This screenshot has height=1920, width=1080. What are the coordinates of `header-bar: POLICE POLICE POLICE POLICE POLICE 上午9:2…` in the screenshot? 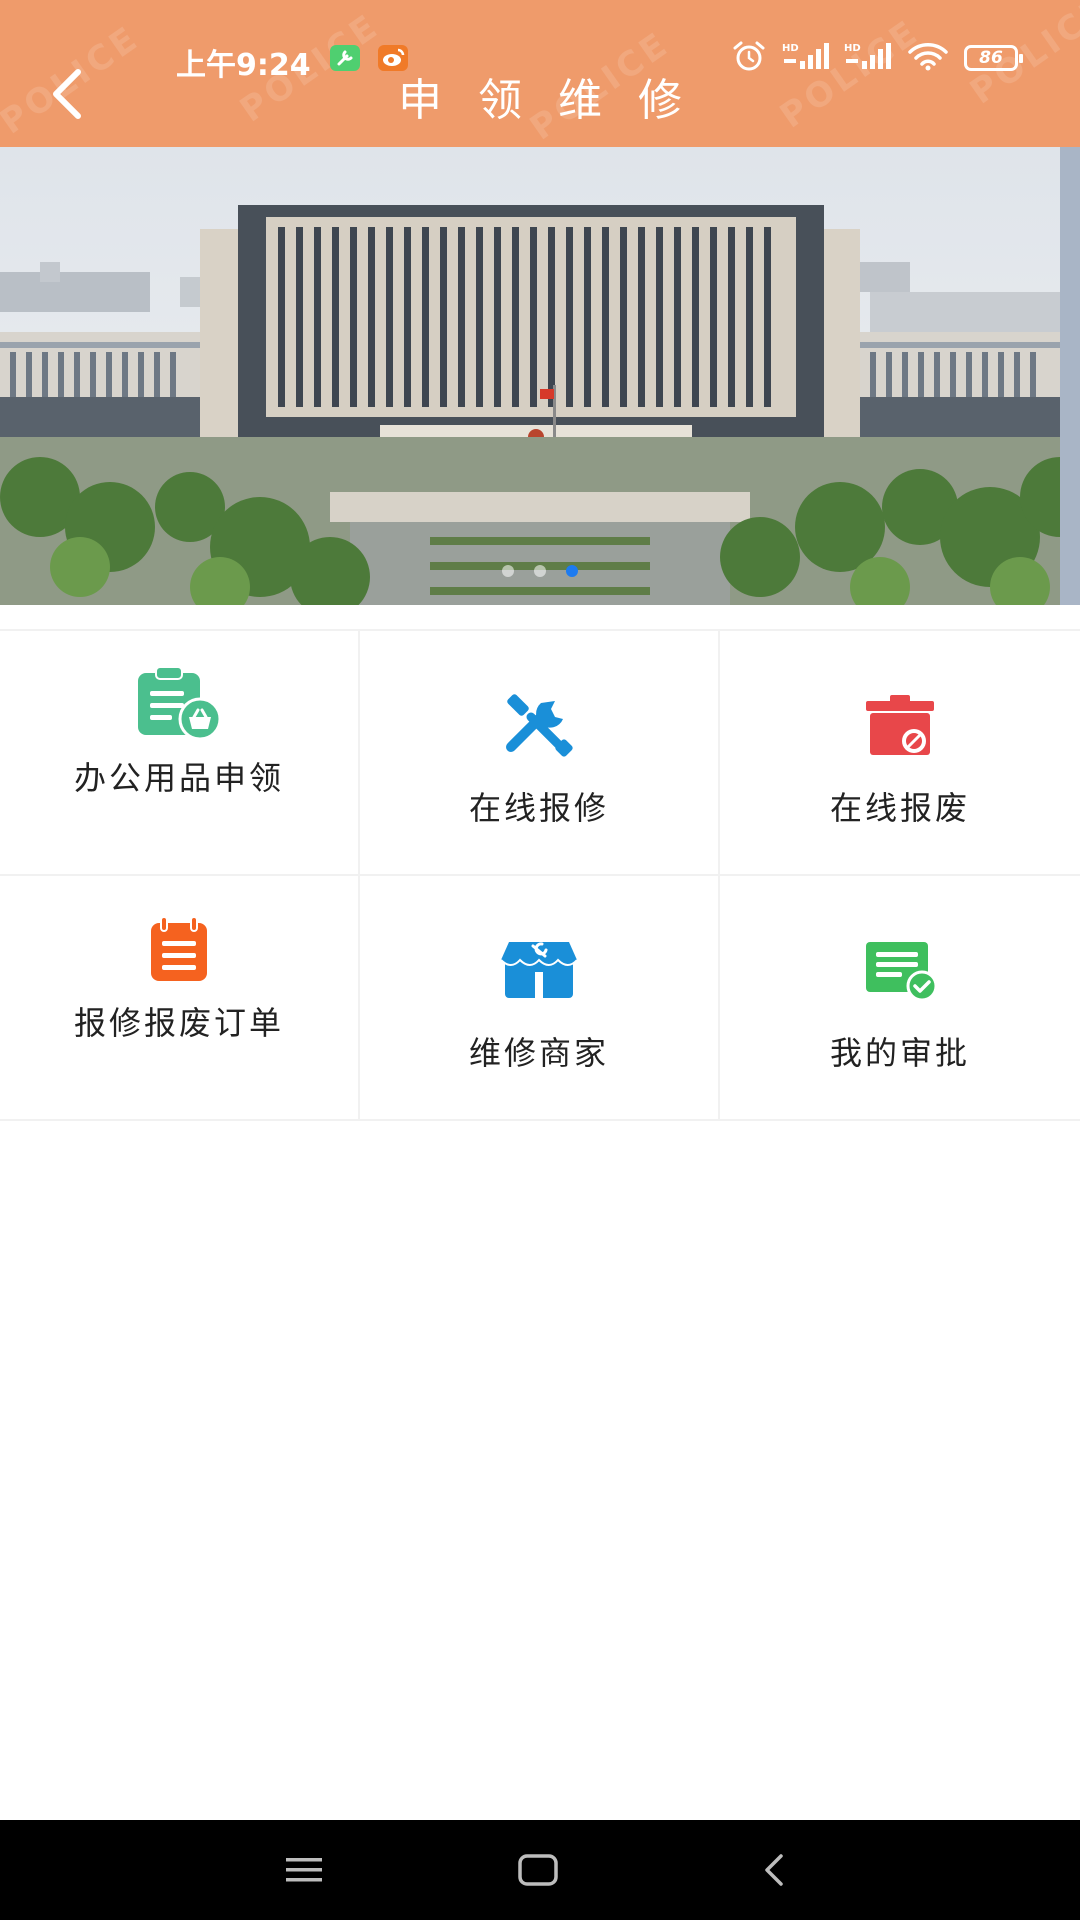 It's located at (540, 73).